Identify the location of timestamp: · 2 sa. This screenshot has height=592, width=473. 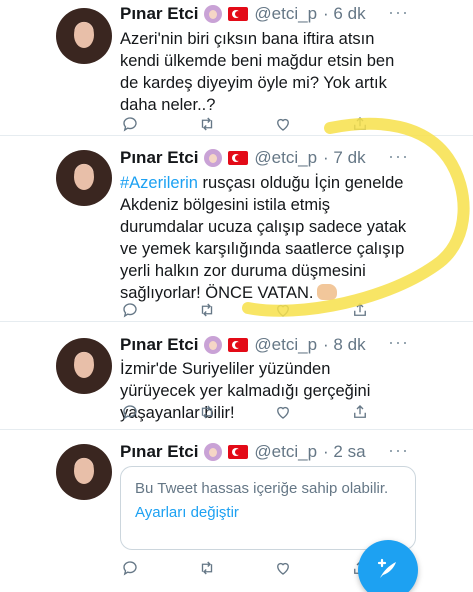
(344, 452).